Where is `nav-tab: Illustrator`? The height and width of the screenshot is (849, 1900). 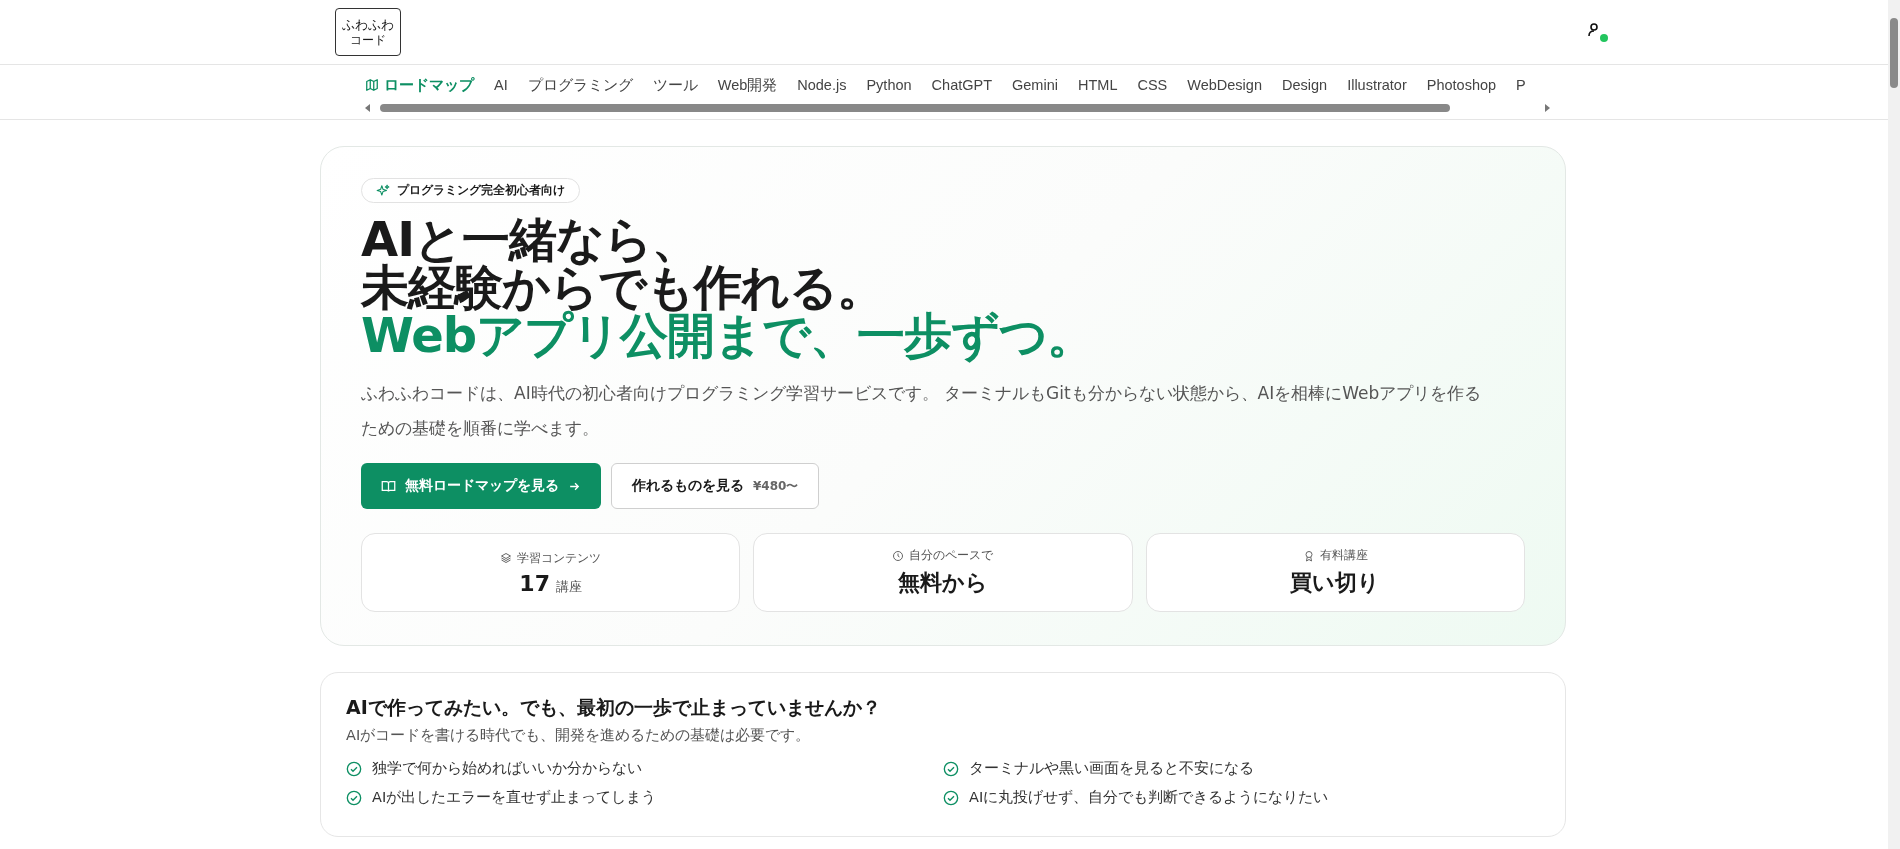
nav-tab: Illustrator is located at coordinates (1377, 85).